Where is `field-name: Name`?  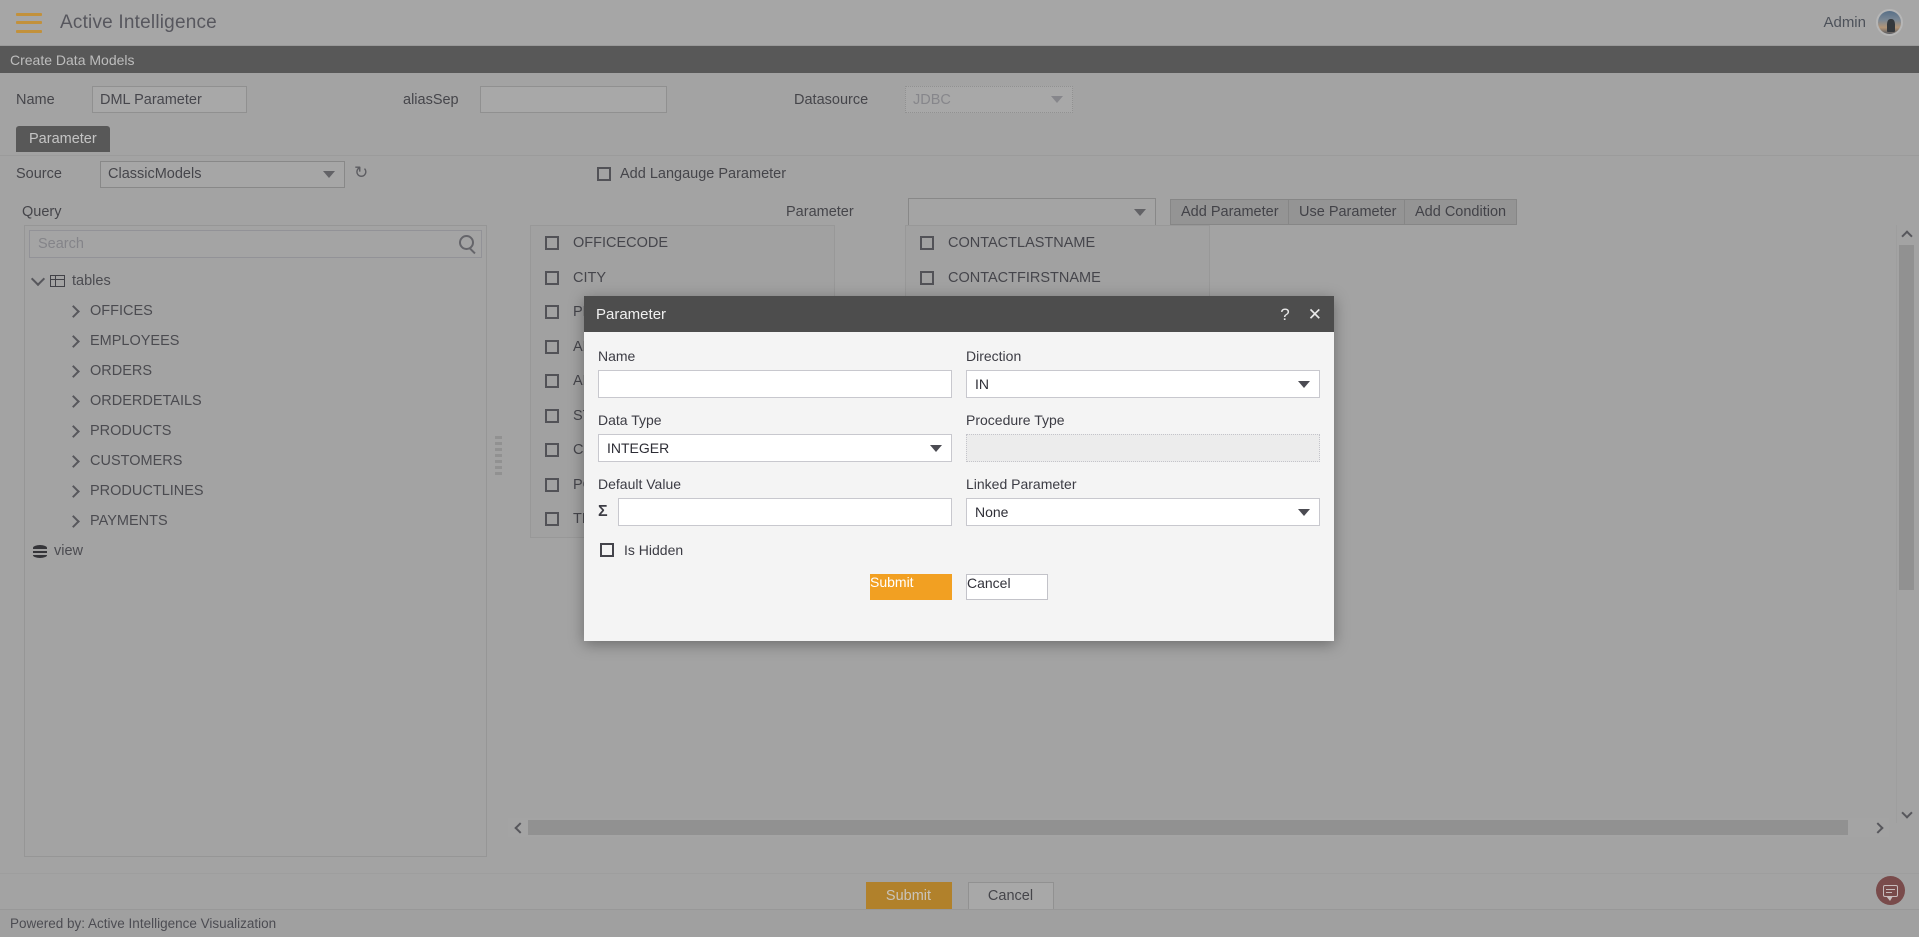 field-name: Name is located at coordinates (775, 373).